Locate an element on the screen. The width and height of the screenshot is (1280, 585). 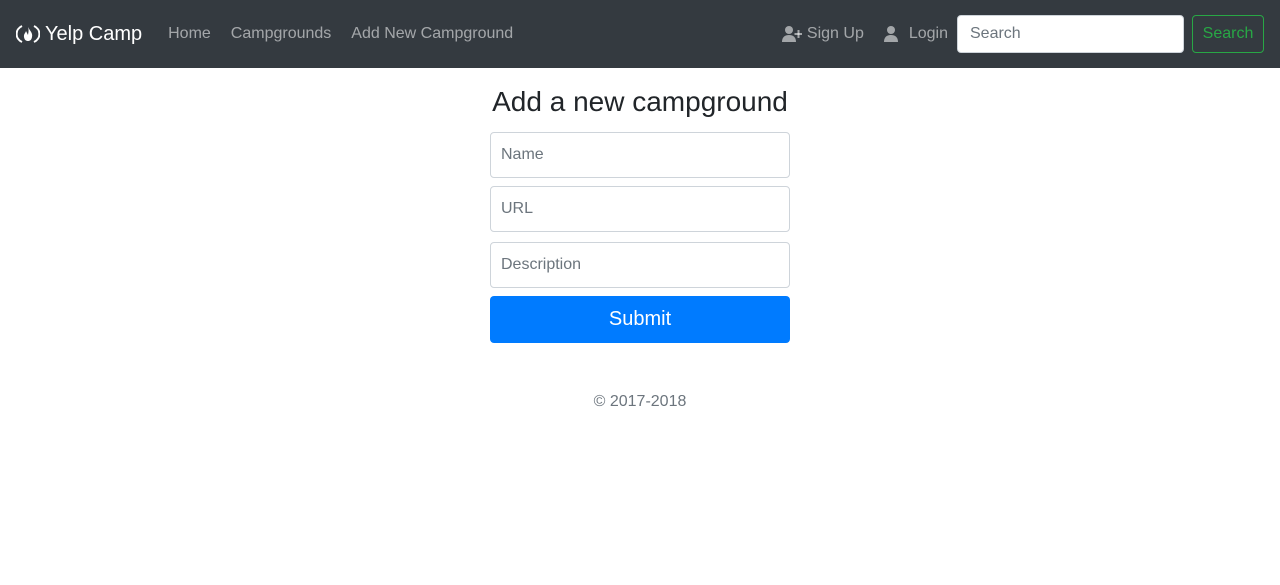
login-label: Login is located at coordinates (928, 33).